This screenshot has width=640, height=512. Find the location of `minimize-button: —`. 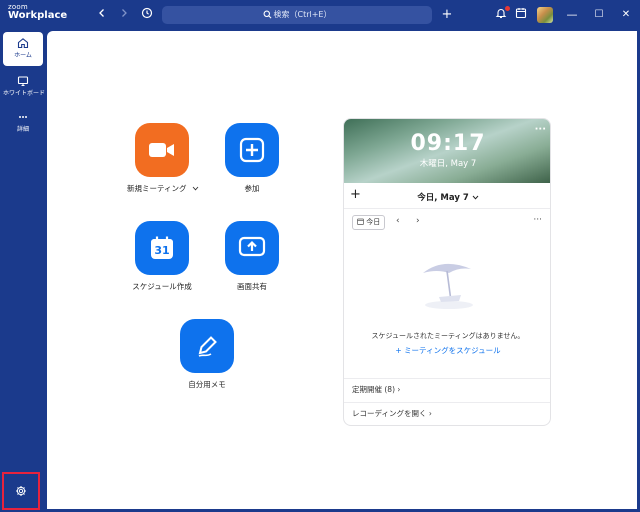

minimize-button: — is located at coordinates (572, 15).